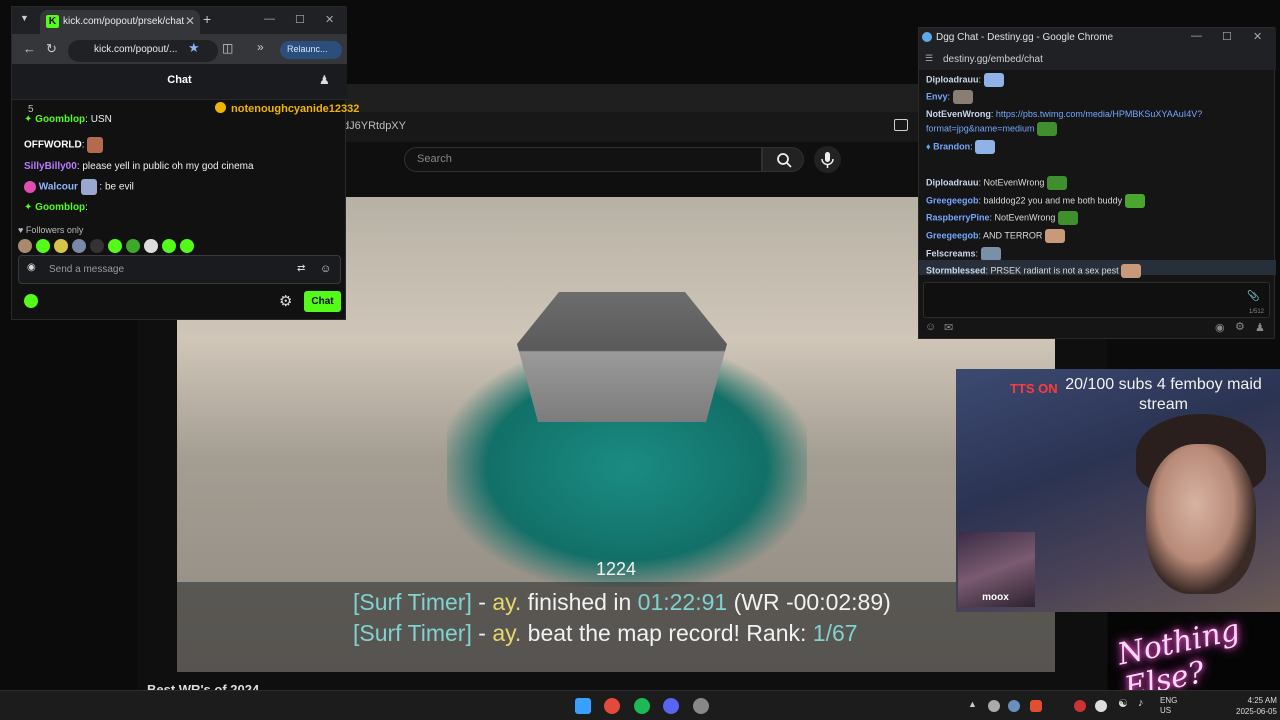 Image resolution: width=1280 pixels, height=720 pixels. I want to click on language-indicator: ENG US, so click(1168, 706).